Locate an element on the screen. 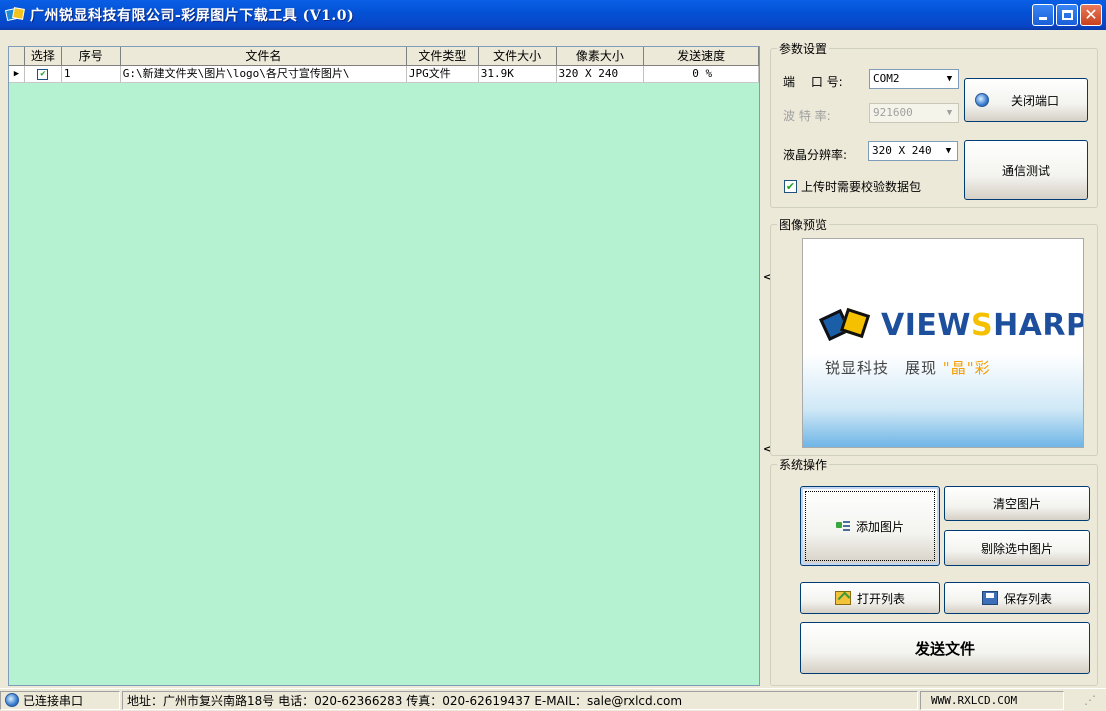 Image resolution: width=1106 pixels, height=711 pixels. baud-select: 921600 ▼ is located at coordinates (914, 113).